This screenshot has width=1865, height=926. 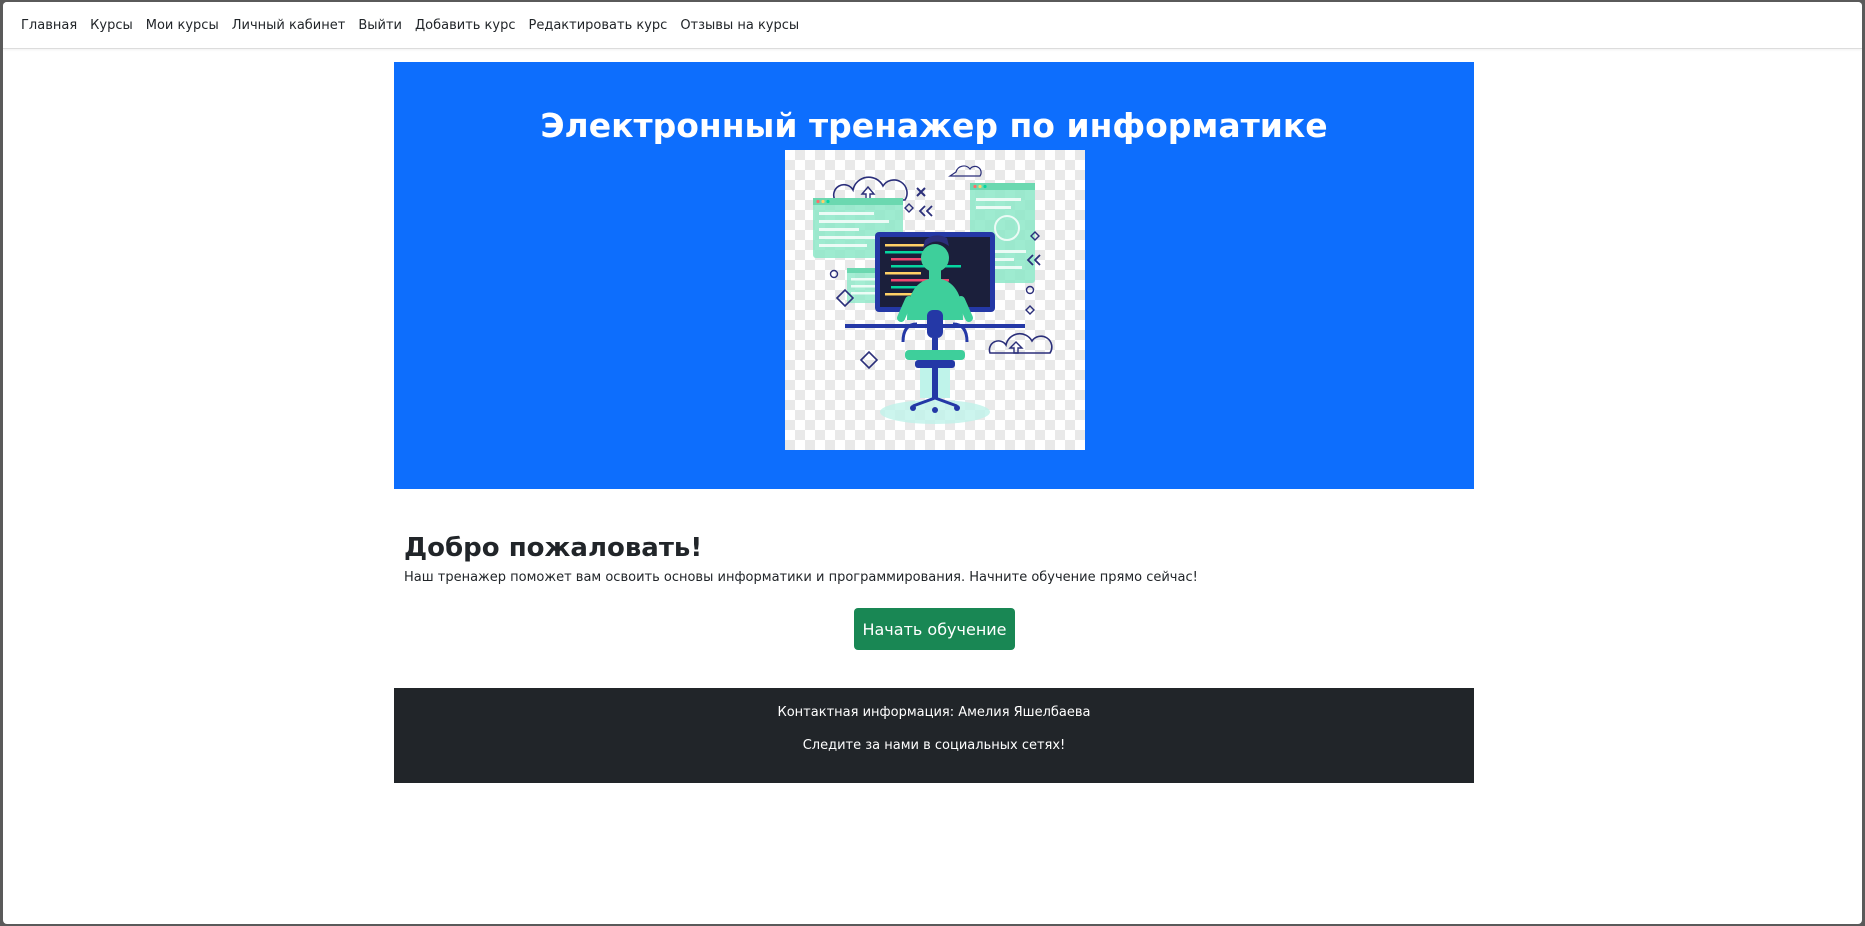 What do you see at coordinates (739, 25) in the screenshot?
I see `nav-link-reviews: Отзывы на курсы` at bounding box center [739, 25].